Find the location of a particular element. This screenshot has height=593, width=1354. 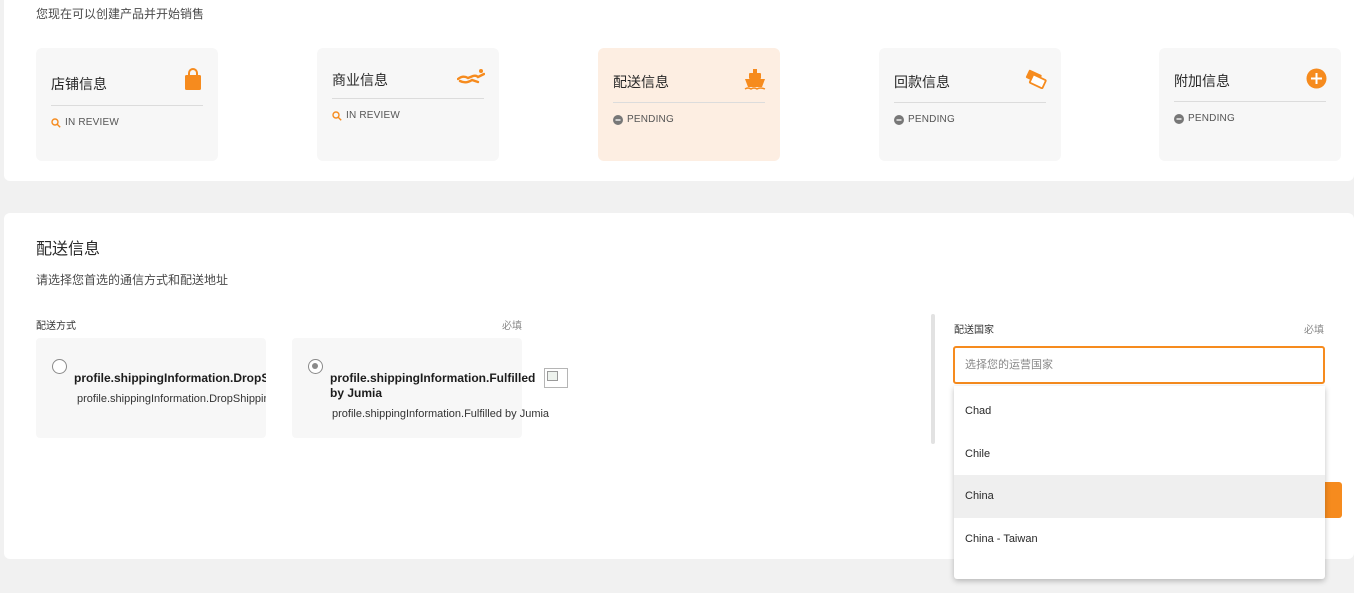

country-option: Chad is located at coordinates (1139, 411).